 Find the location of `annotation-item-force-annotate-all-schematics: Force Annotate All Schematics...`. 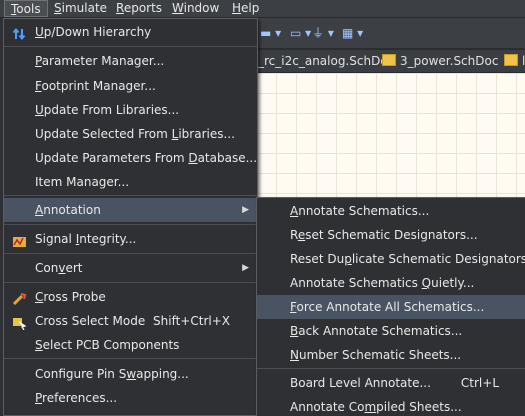

annotation-item-force-annotate-all-schematics: Force Annotate All Schematics... is located at coordinates (391, 307).